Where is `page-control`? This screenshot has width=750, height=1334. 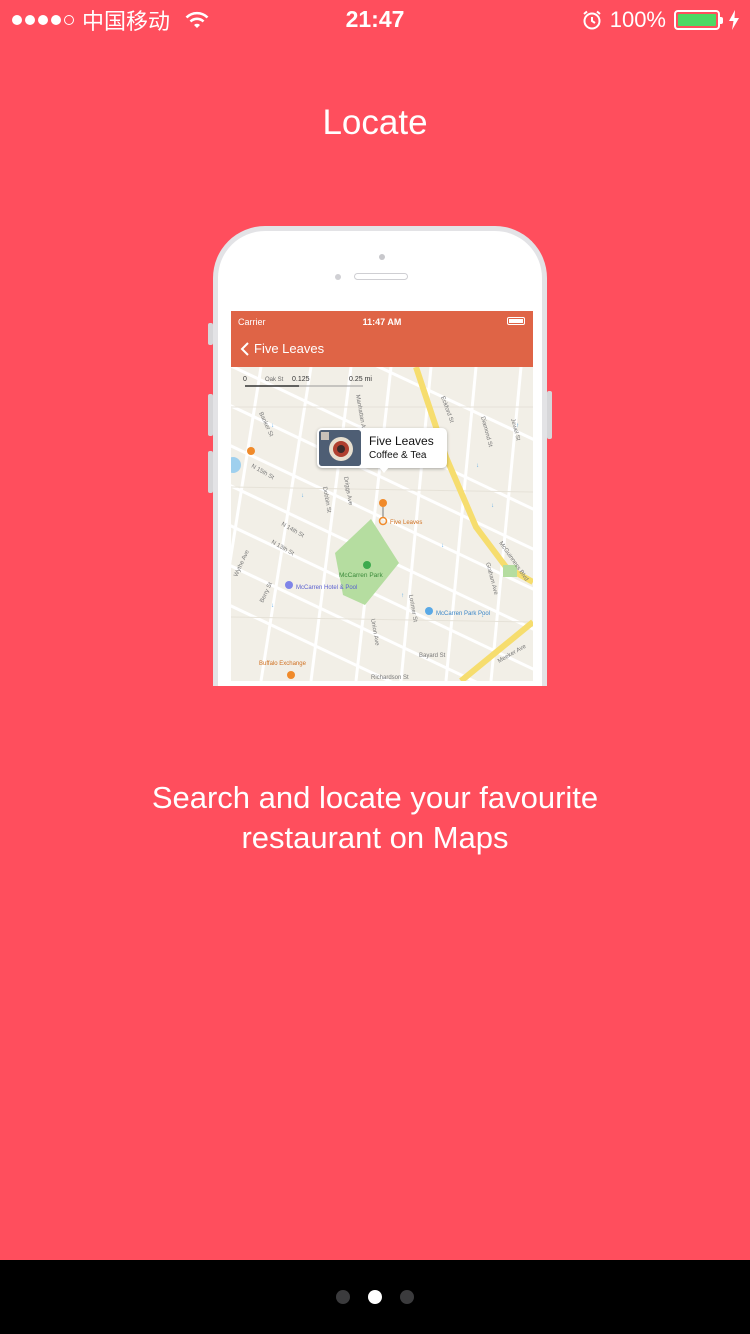 page-control is located at coordinates (375, 1297).